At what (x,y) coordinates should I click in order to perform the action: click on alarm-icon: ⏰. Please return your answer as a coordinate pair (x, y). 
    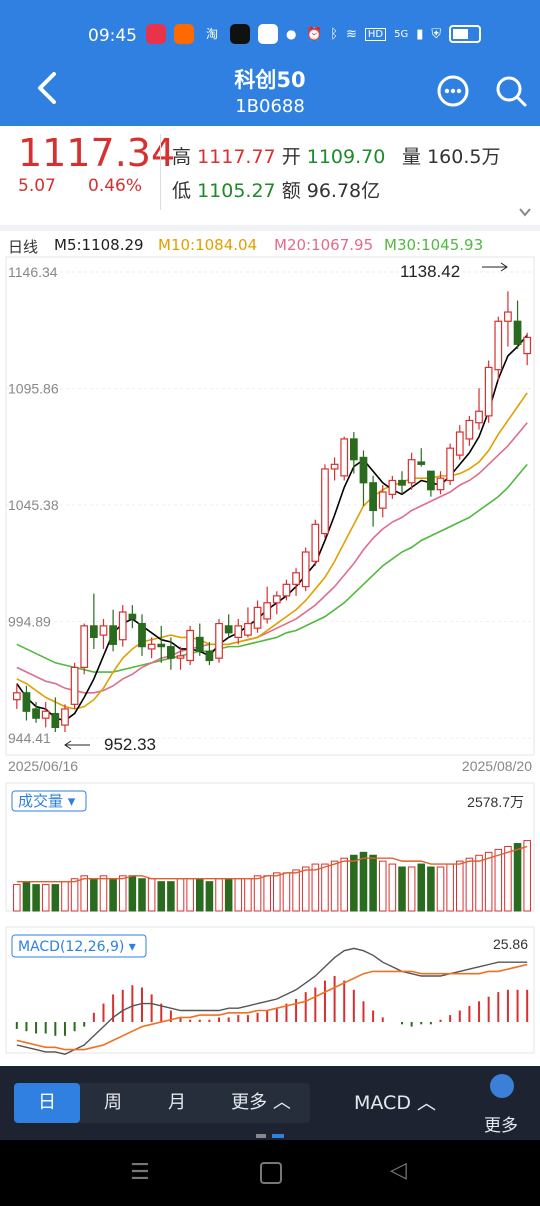
    Looking at the image, I should click on (314, 34).